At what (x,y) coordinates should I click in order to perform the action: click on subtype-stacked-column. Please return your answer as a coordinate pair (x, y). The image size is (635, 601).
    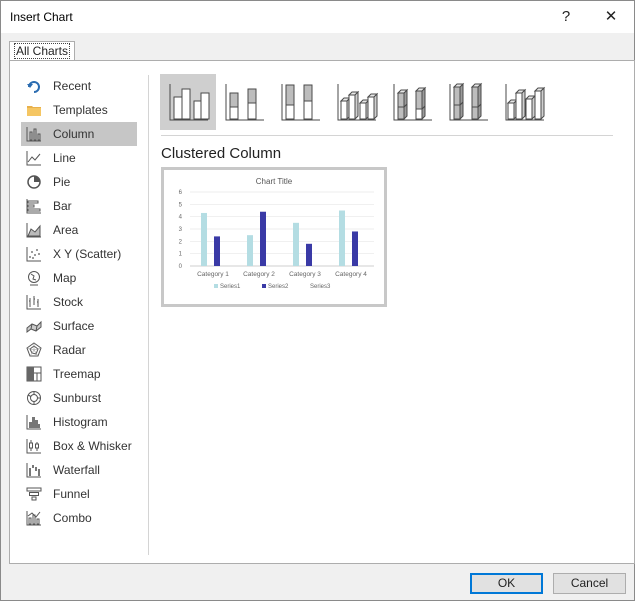
    Looking at the image, I should click on (244, 102).